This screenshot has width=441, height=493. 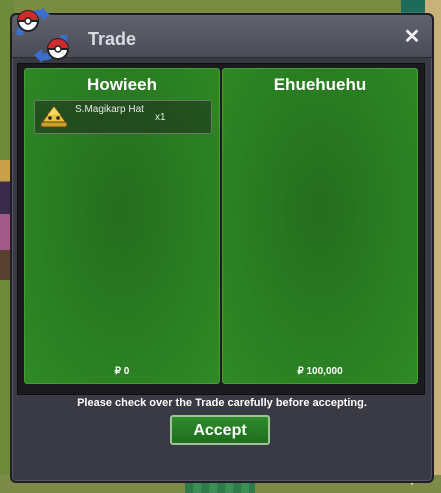 What do you see at coordinates (42, 35) in the screenshot?
I see `pokeball-trade-icon` at bounding box center [42, 35].